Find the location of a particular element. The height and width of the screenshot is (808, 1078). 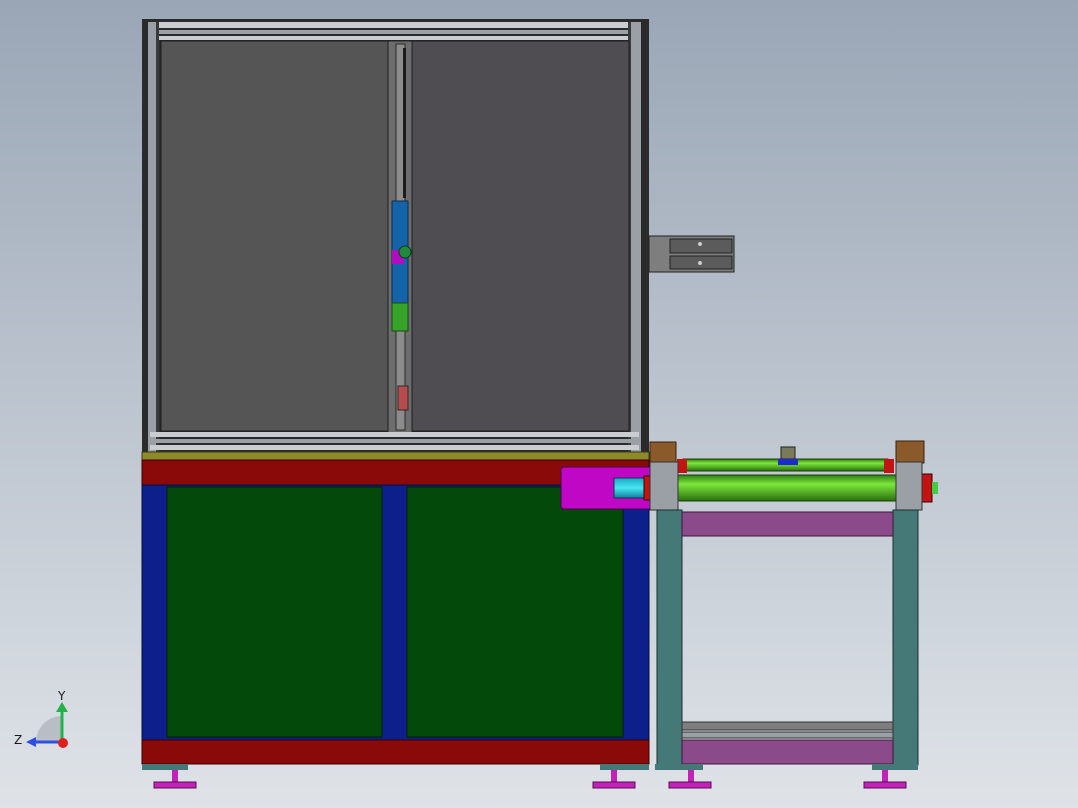

stand-bottom-rail is located at coordinates (787, 726).